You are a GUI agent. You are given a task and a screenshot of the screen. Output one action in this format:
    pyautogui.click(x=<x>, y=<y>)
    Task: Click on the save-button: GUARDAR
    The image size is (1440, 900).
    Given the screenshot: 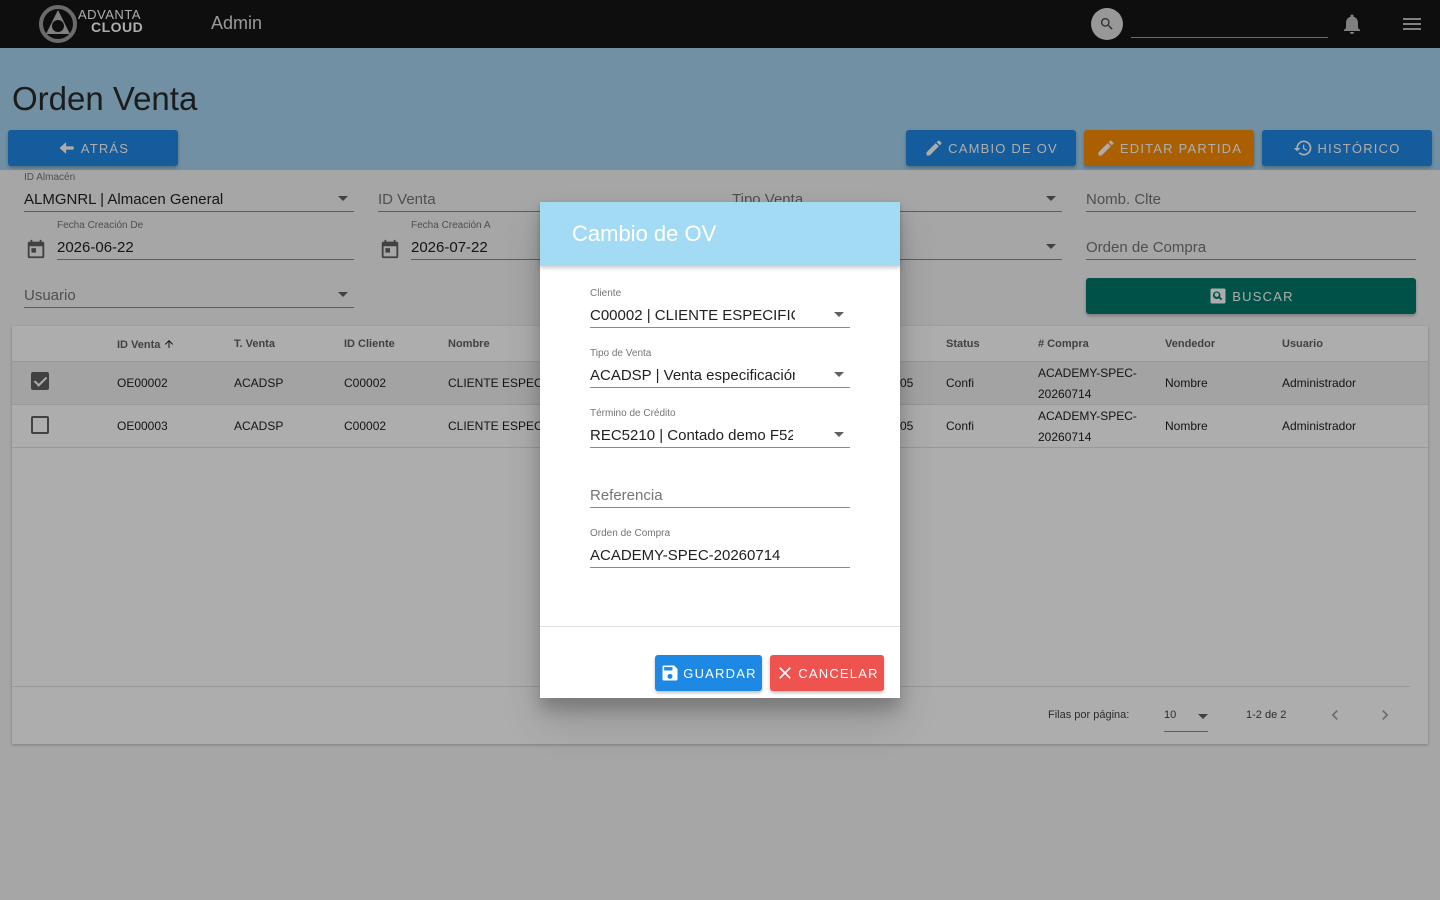 What is the action you would take?
    pyautogui.click(x=708, y=673)
    